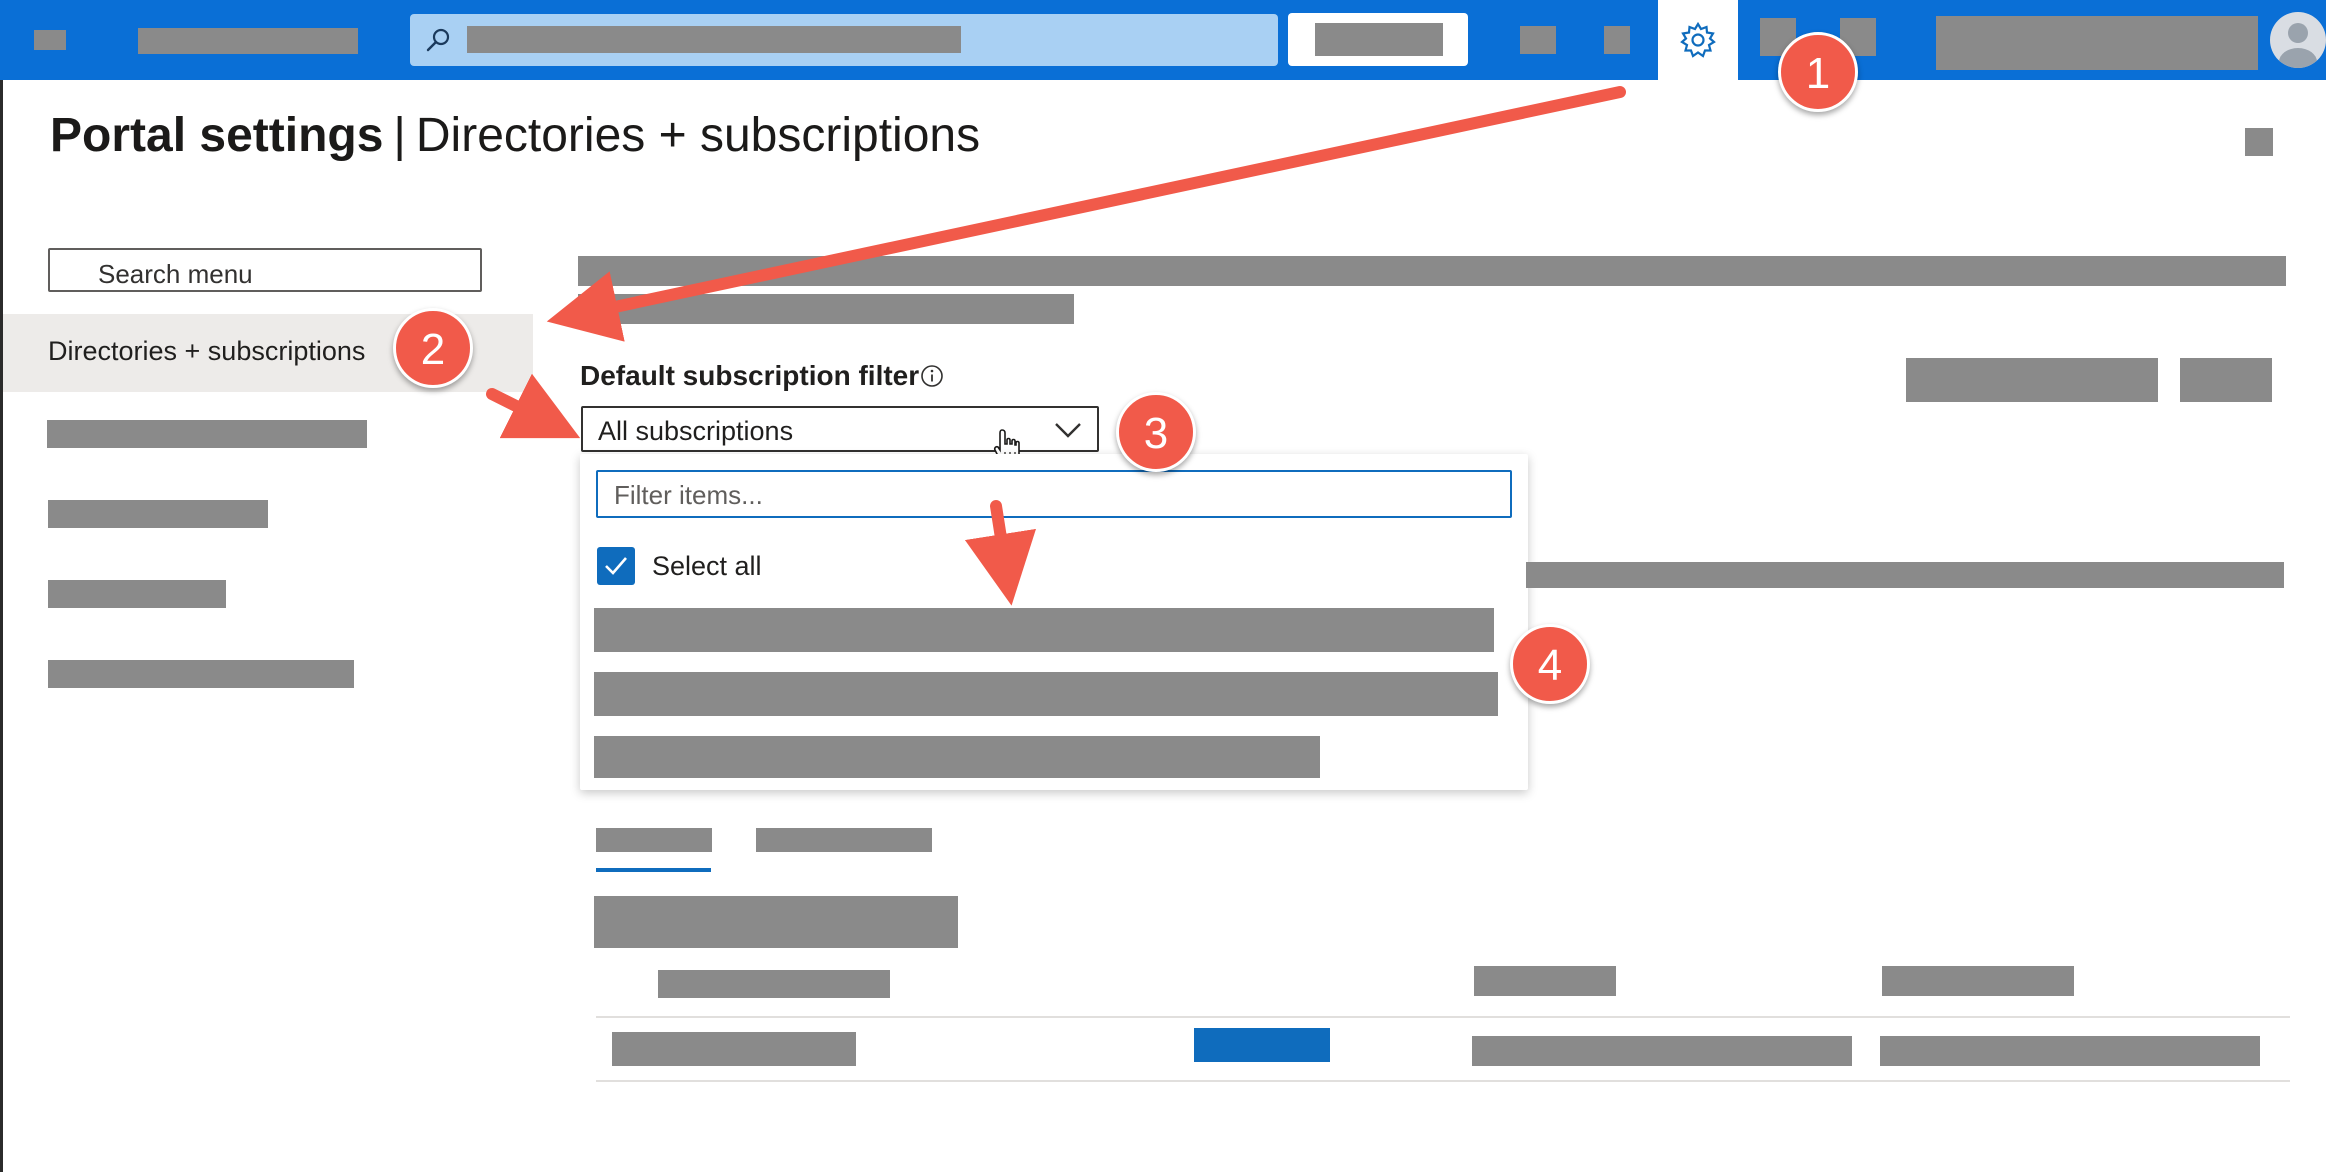 The height and width of the screenshot is (1172, 2326). What do you see at coordinates (932, 376) in the screenshot?
I see `info-icon` at bounding box center [932, 376].